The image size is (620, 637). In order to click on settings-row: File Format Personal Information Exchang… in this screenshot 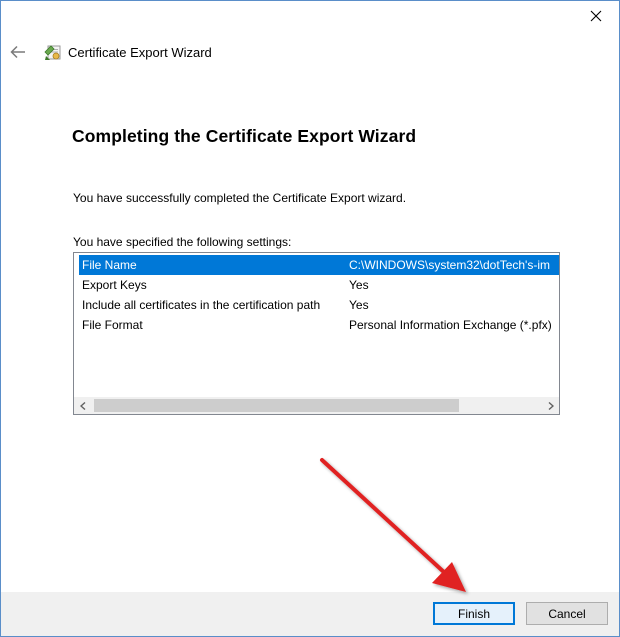, I will do `click(319, 325)`.